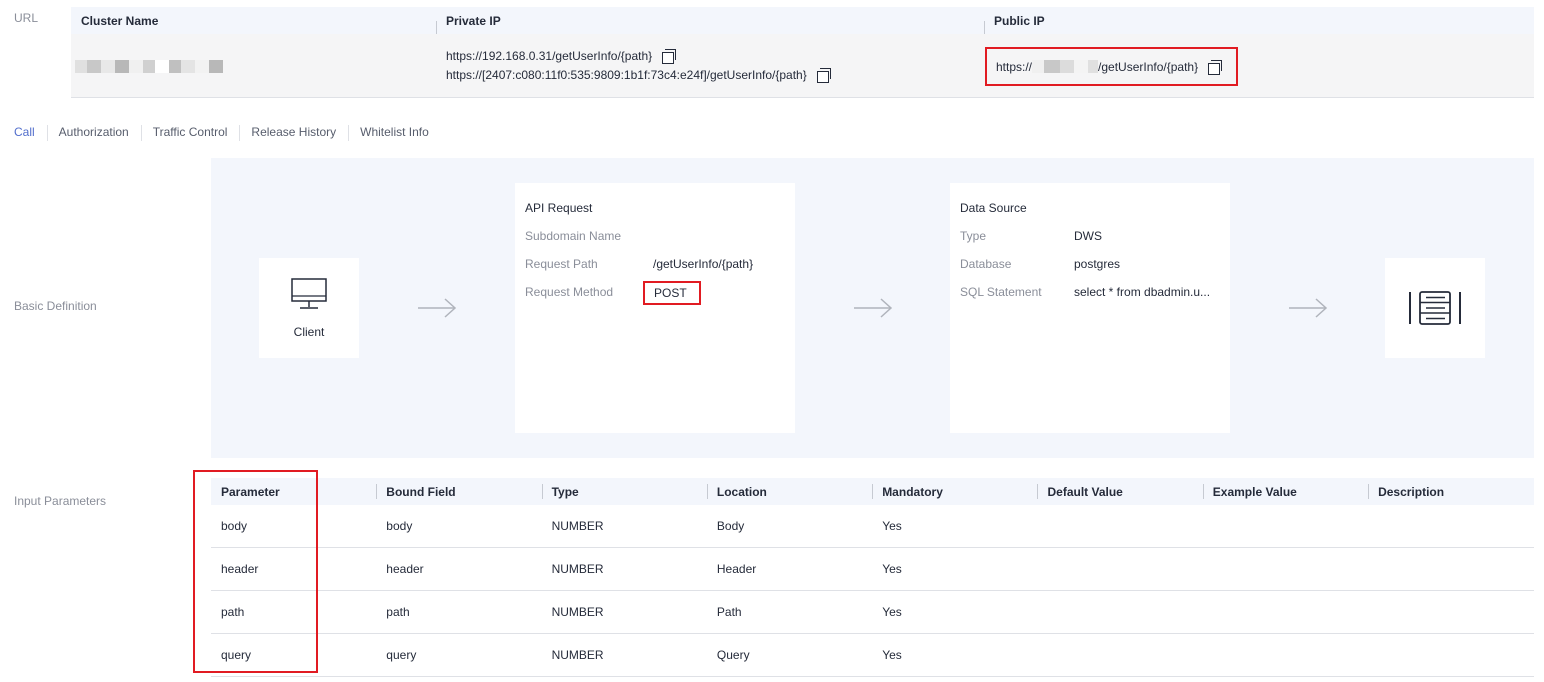 The image size is (1544, 682). What do you see at coordinates (549, 56) in the screenshot?
I see `private-ip-v4: https://192.168.0.31/getUserInfo/{path}` at bounding box center [549, 56].